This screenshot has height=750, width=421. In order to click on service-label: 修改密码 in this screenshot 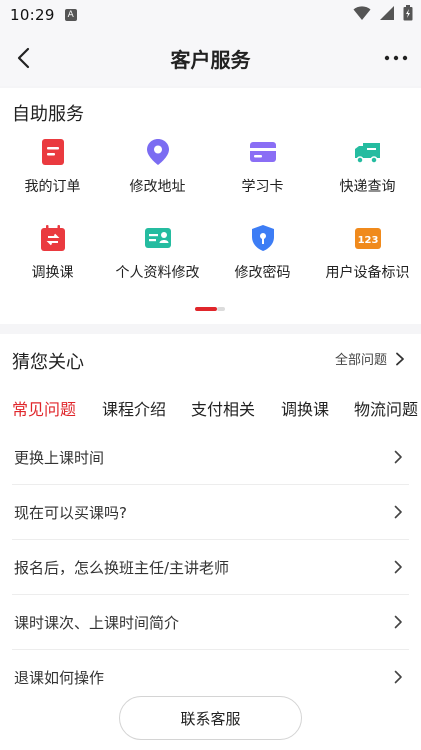, I will do `click(262, 273)`.